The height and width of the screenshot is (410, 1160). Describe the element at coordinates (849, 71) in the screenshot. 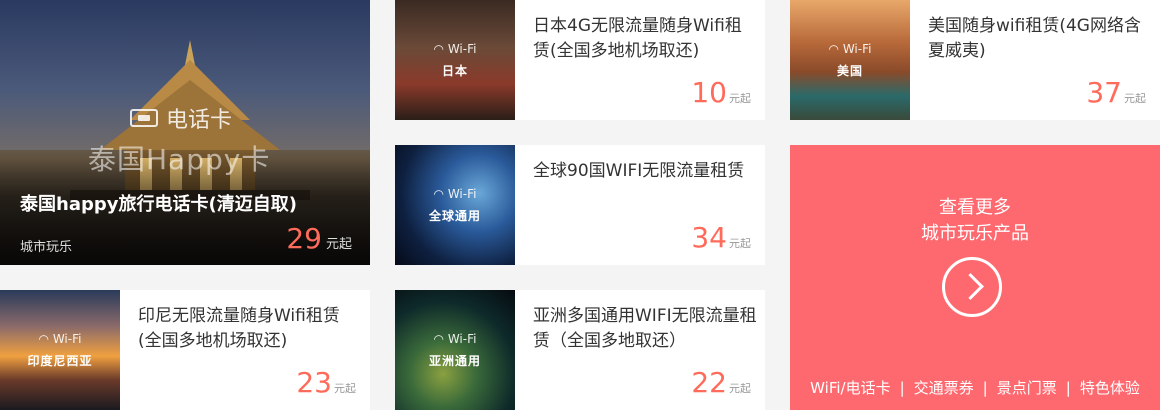

I see `thumbnail-region: 美国` at that location.